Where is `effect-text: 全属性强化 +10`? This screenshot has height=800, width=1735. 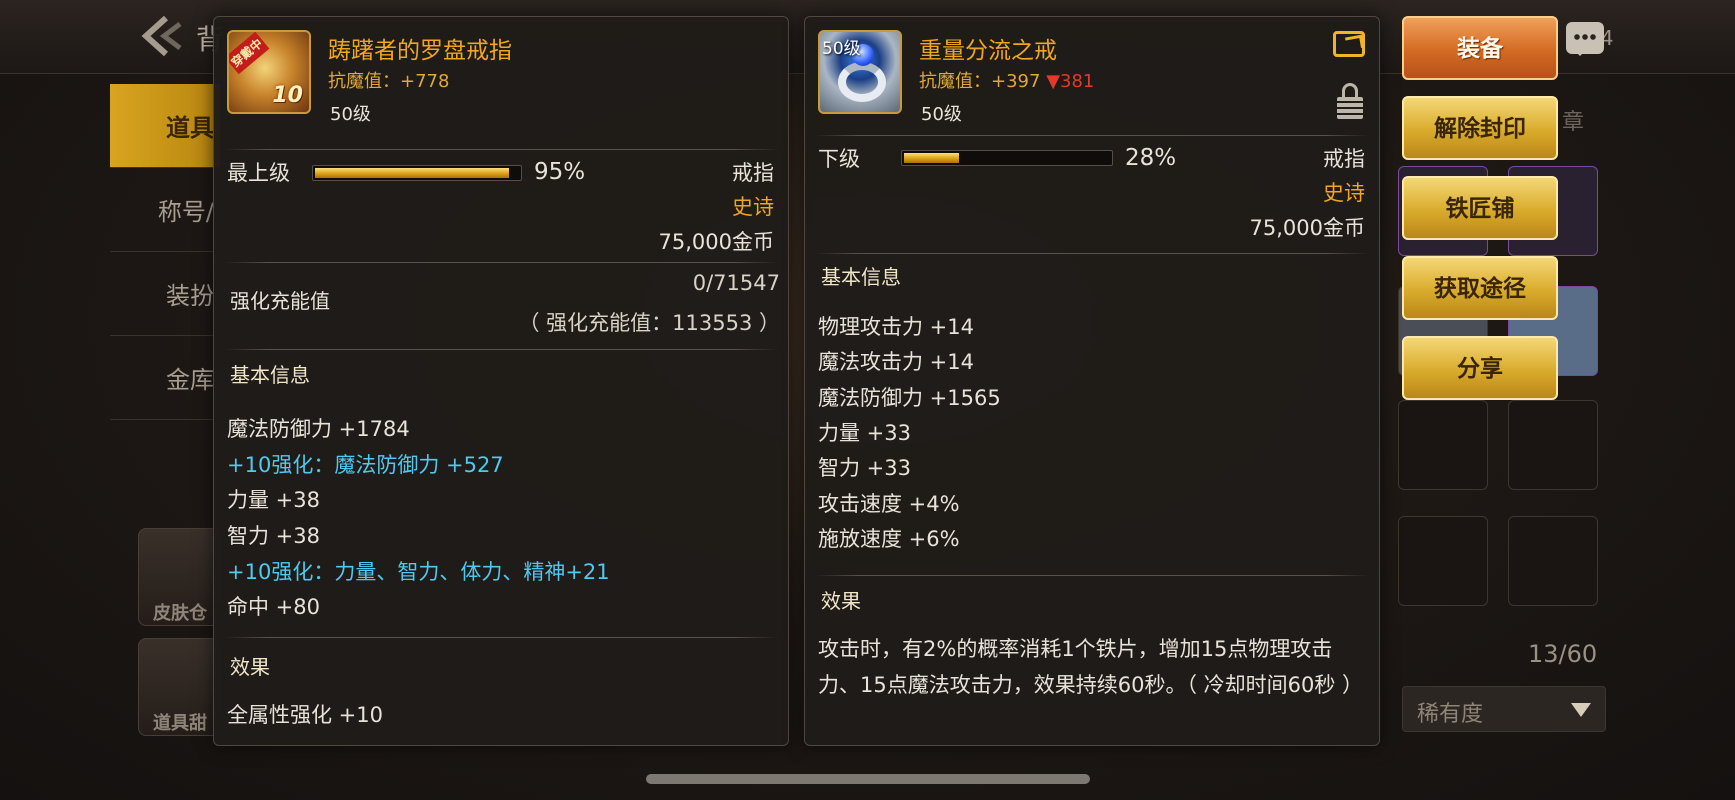 effect-text: 全属性强化 +10 is located at coordinates (305, 715).